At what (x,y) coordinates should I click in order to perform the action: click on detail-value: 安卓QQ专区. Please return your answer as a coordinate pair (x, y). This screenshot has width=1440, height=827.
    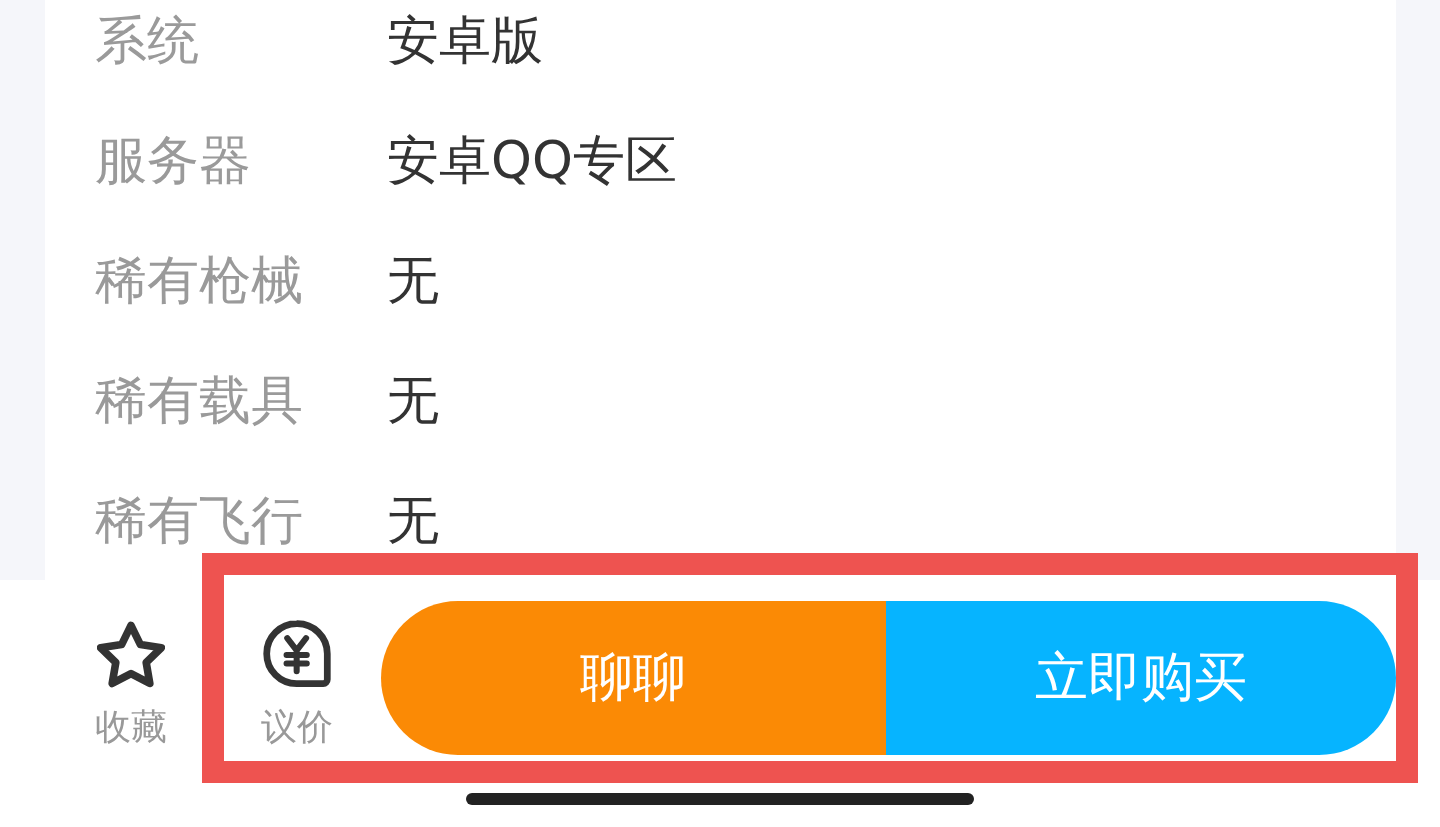
    Looking at the image, I should click on (532, 160).